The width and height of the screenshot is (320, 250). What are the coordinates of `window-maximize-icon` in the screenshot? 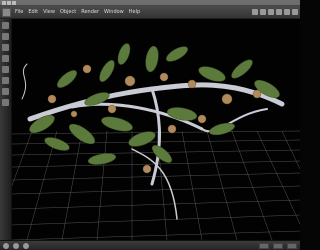 It's located at (14, 2).